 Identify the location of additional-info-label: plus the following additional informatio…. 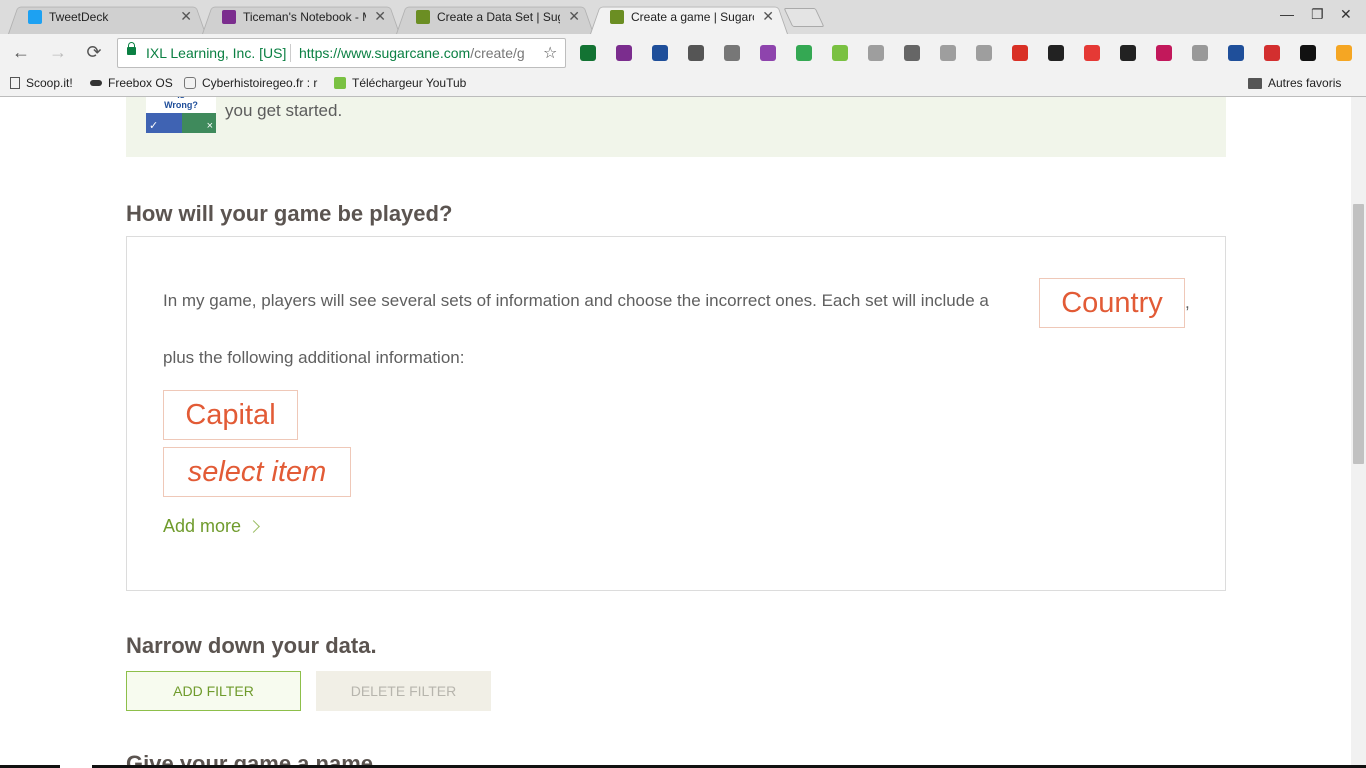
(314, 357).